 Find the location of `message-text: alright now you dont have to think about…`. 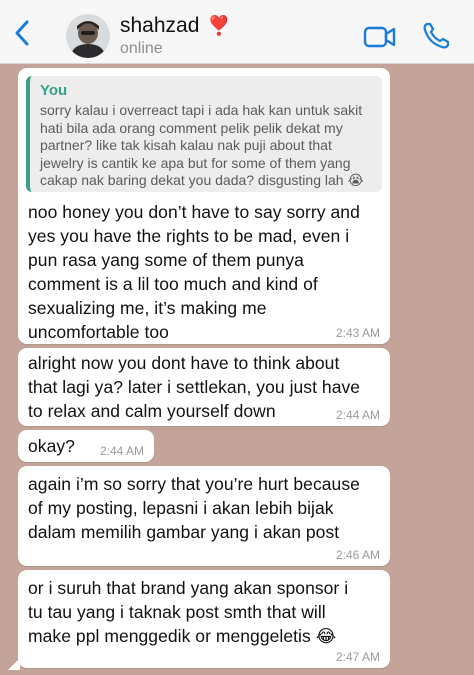

message-text: alright now you dont have to think about… is located at coordinates (194, 387).